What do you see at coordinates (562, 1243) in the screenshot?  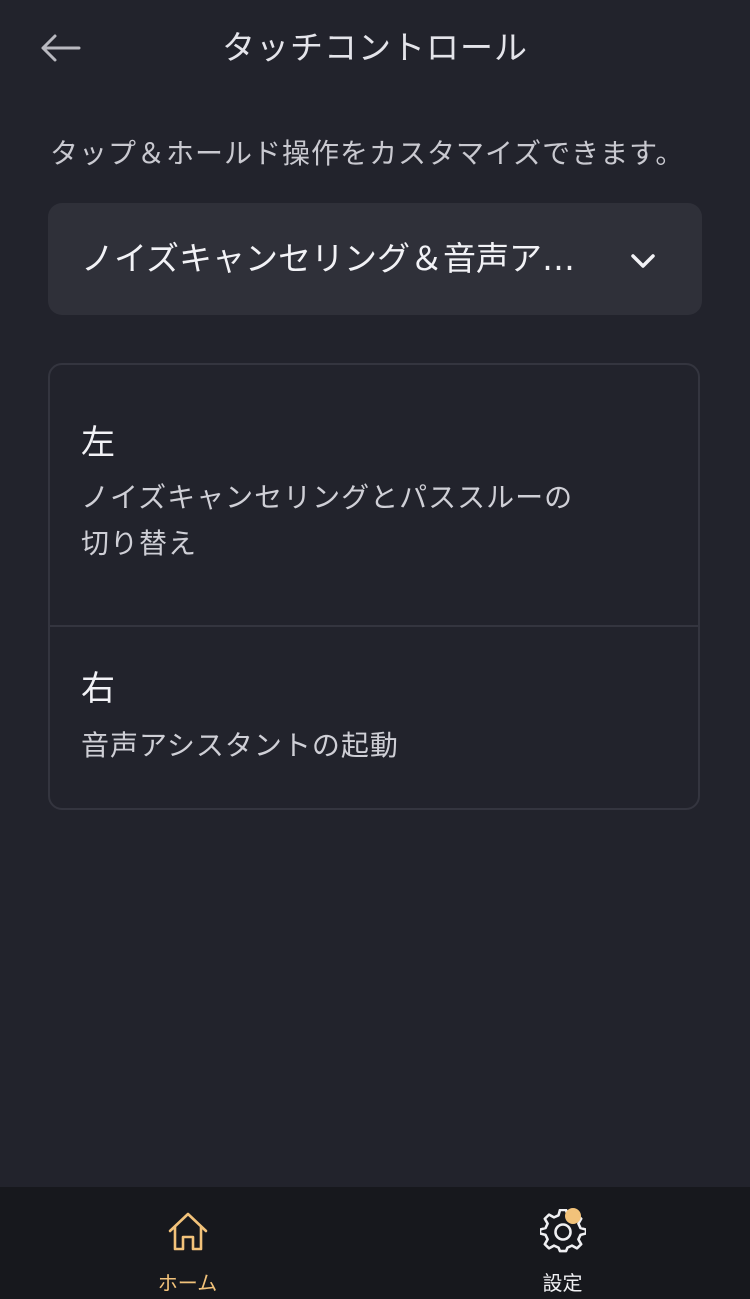 I see `tab-settings: 設定` at bounding box center [562, 1243].